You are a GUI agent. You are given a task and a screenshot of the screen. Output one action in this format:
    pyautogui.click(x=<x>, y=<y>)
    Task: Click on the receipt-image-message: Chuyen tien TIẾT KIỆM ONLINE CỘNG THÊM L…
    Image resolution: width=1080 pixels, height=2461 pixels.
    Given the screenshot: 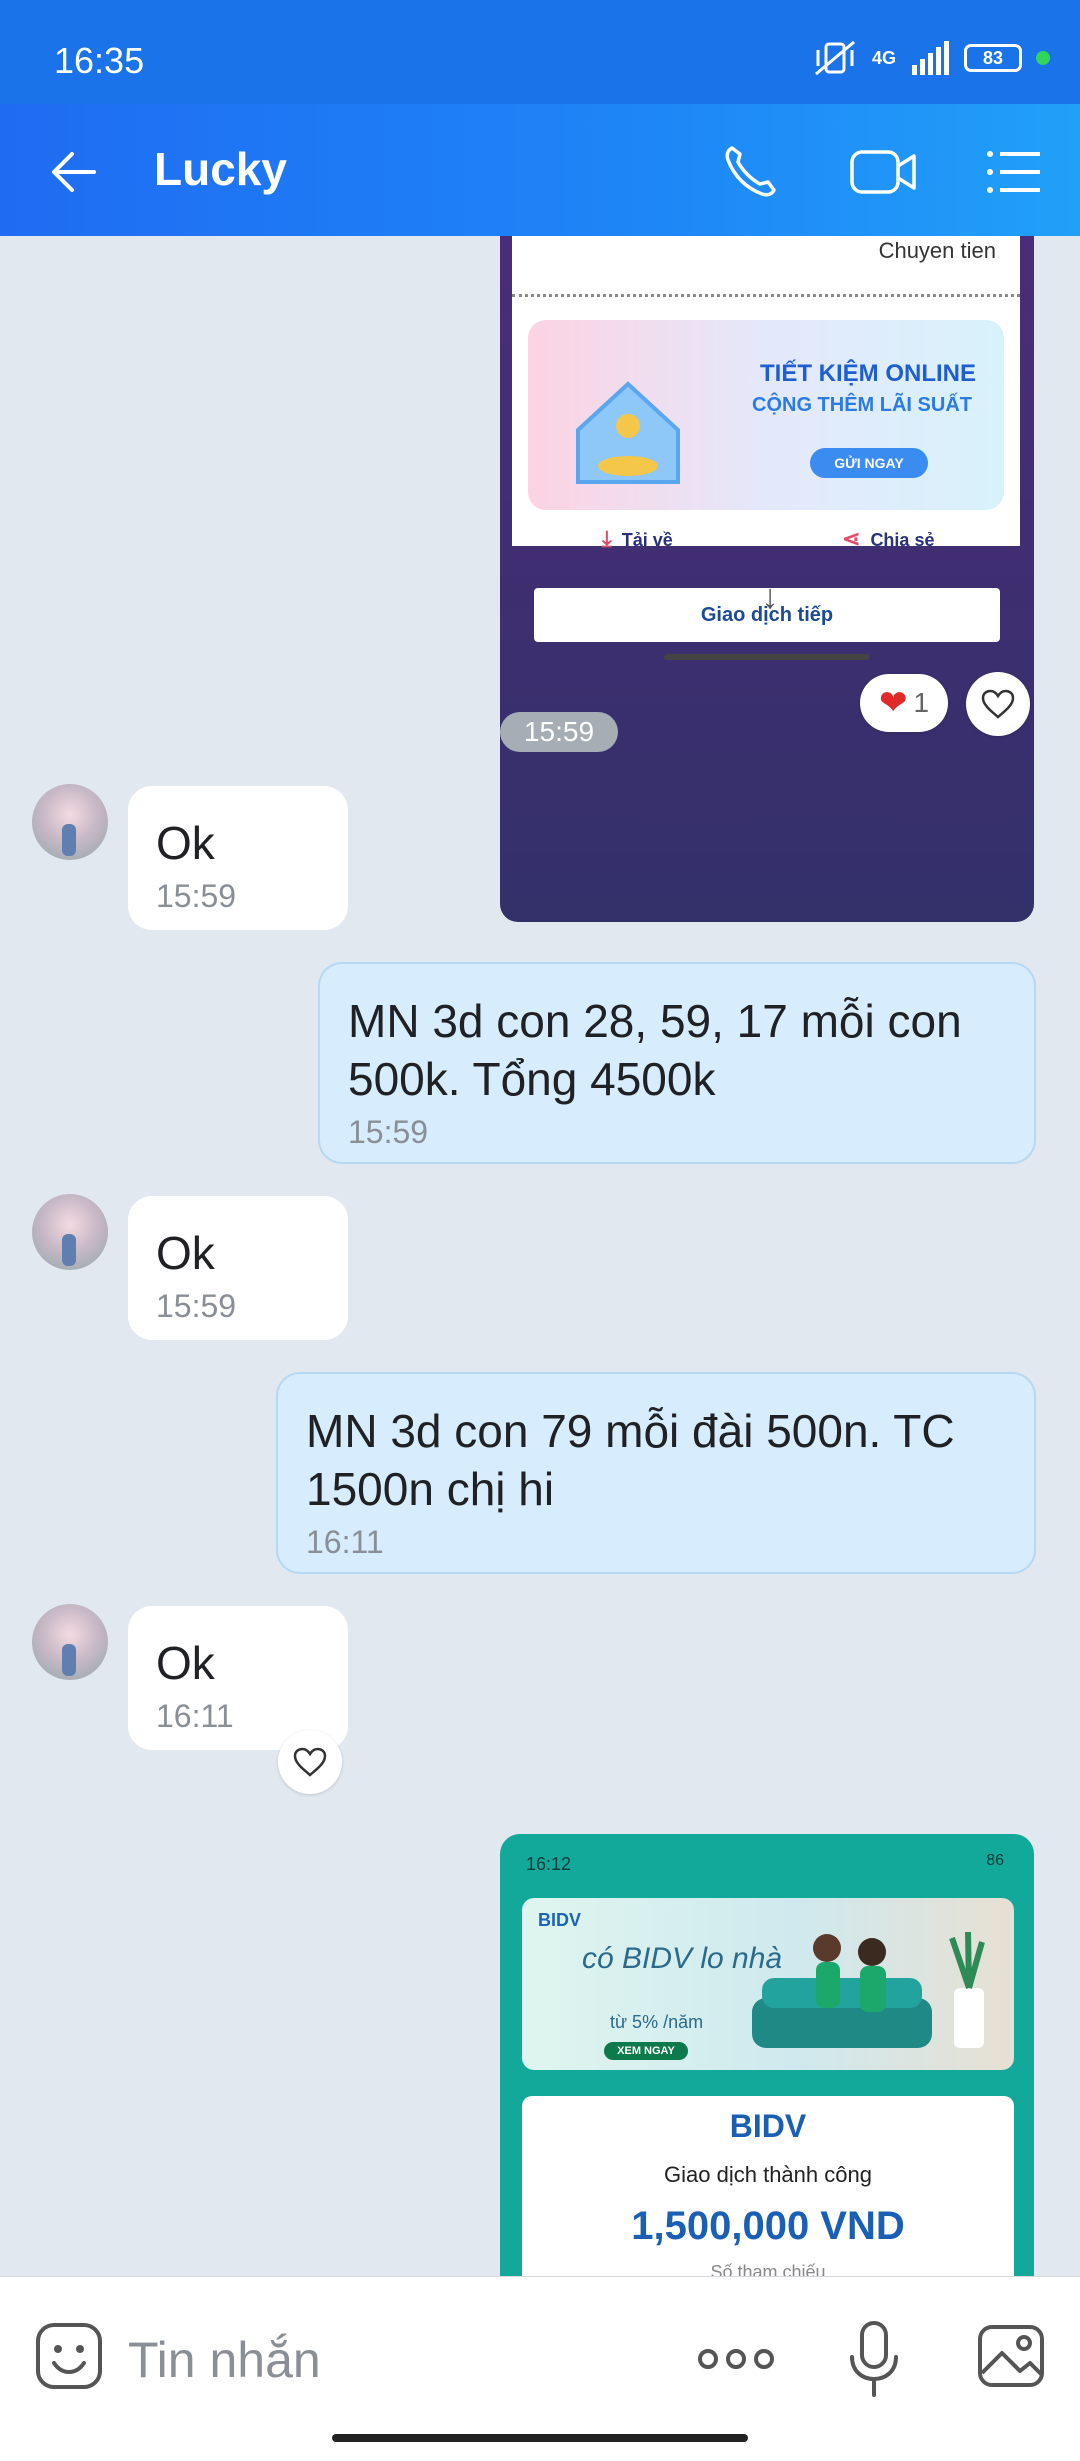 What is the action you would take?
    pyautogui.click(x=767, y=579)
    